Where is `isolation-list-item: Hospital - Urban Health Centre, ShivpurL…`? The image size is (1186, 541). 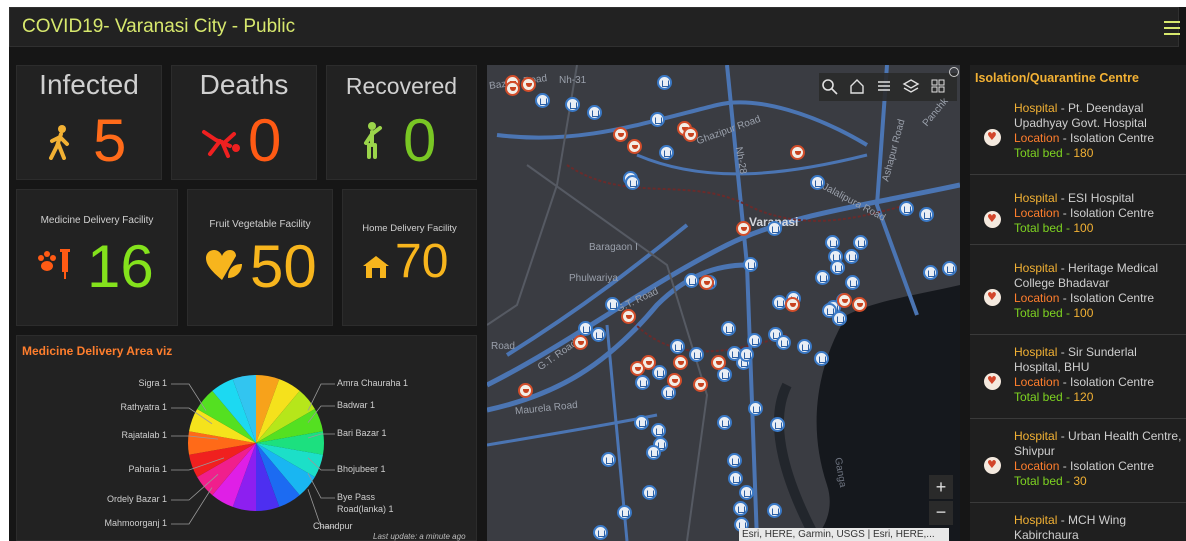
isolation-list-item: Hospital - Urban Health Centre, ShivpurL… is located at coordinates (1078, 461).